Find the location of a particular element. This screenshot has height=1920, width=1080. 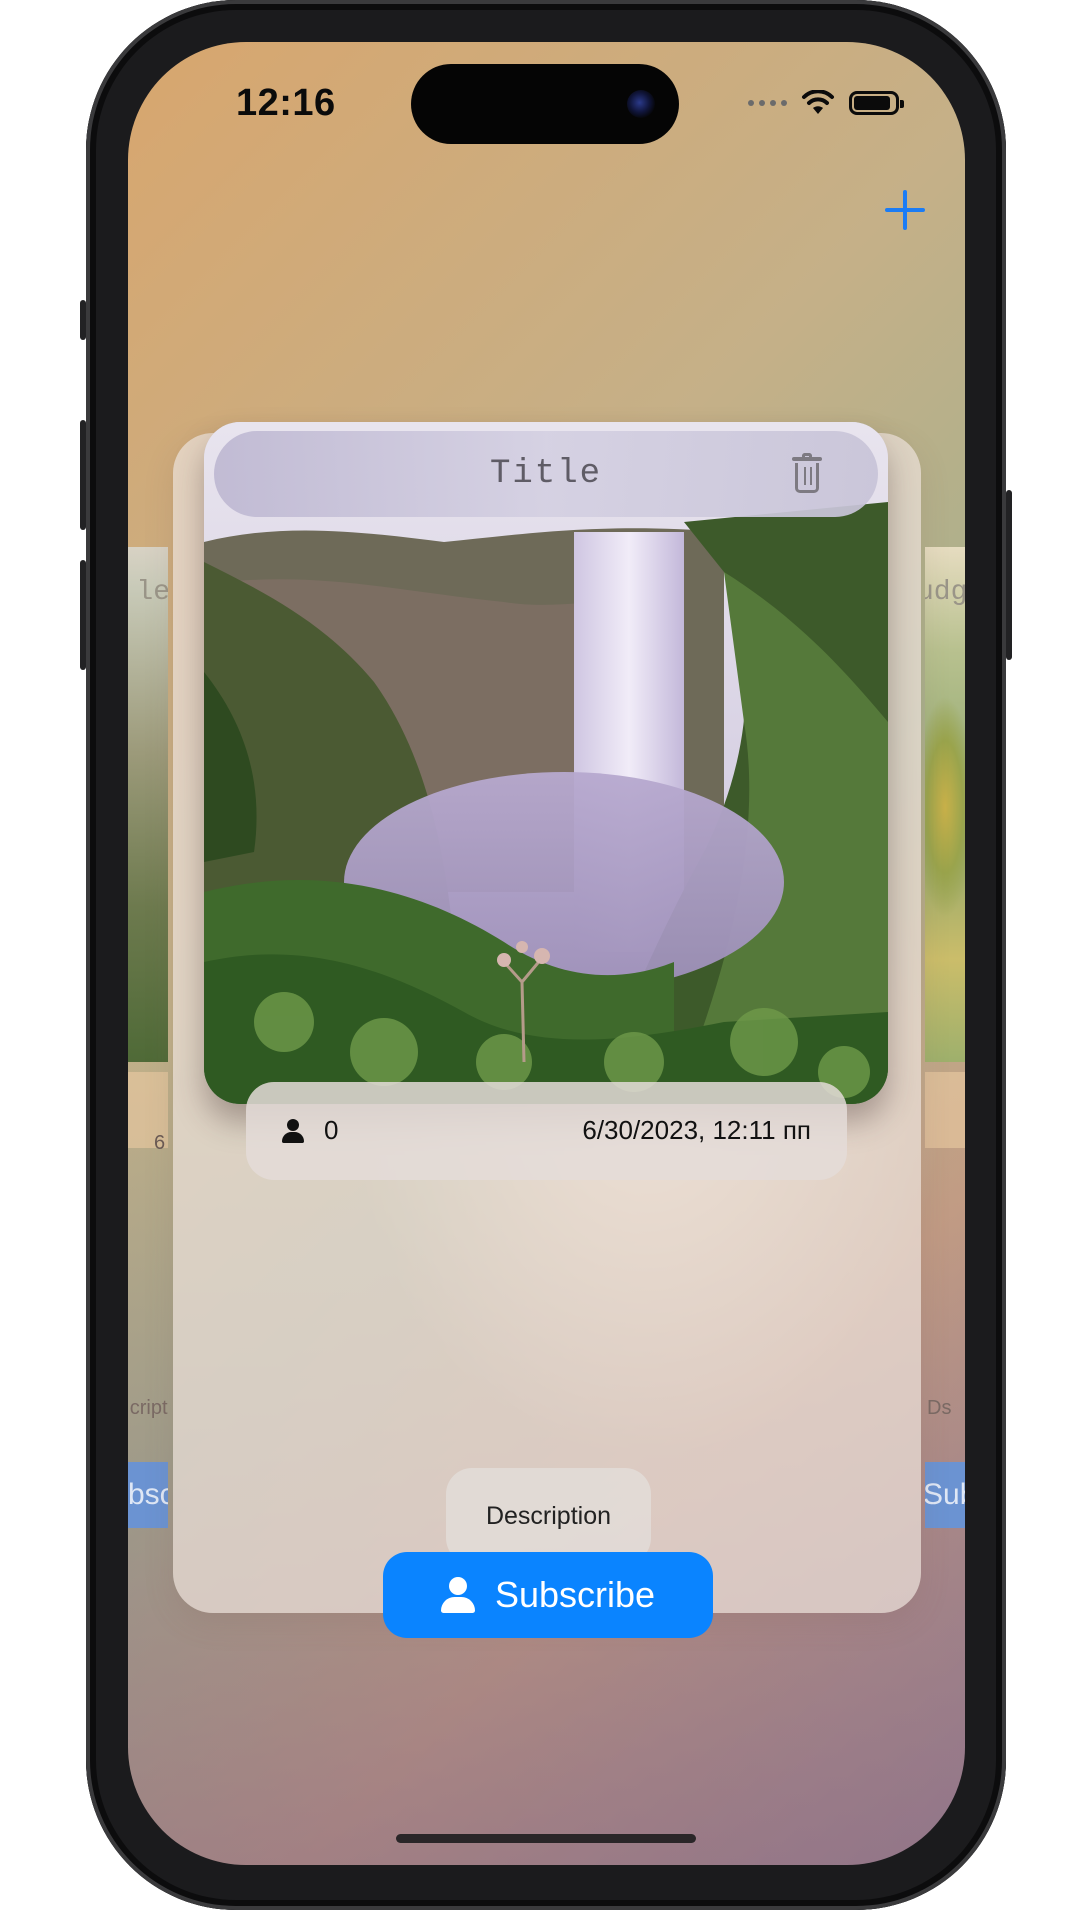

trash-icon is located at coordinates (807, 473).